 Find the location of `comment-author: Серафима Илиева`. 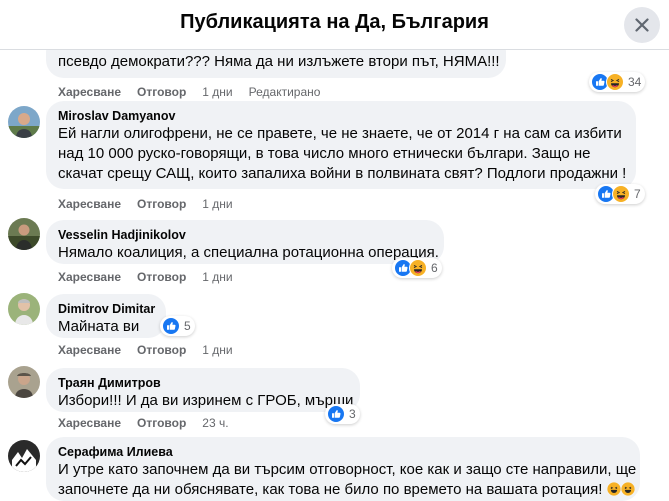

comment-author: Серафима Илиева is located at coordinates (343, 452).